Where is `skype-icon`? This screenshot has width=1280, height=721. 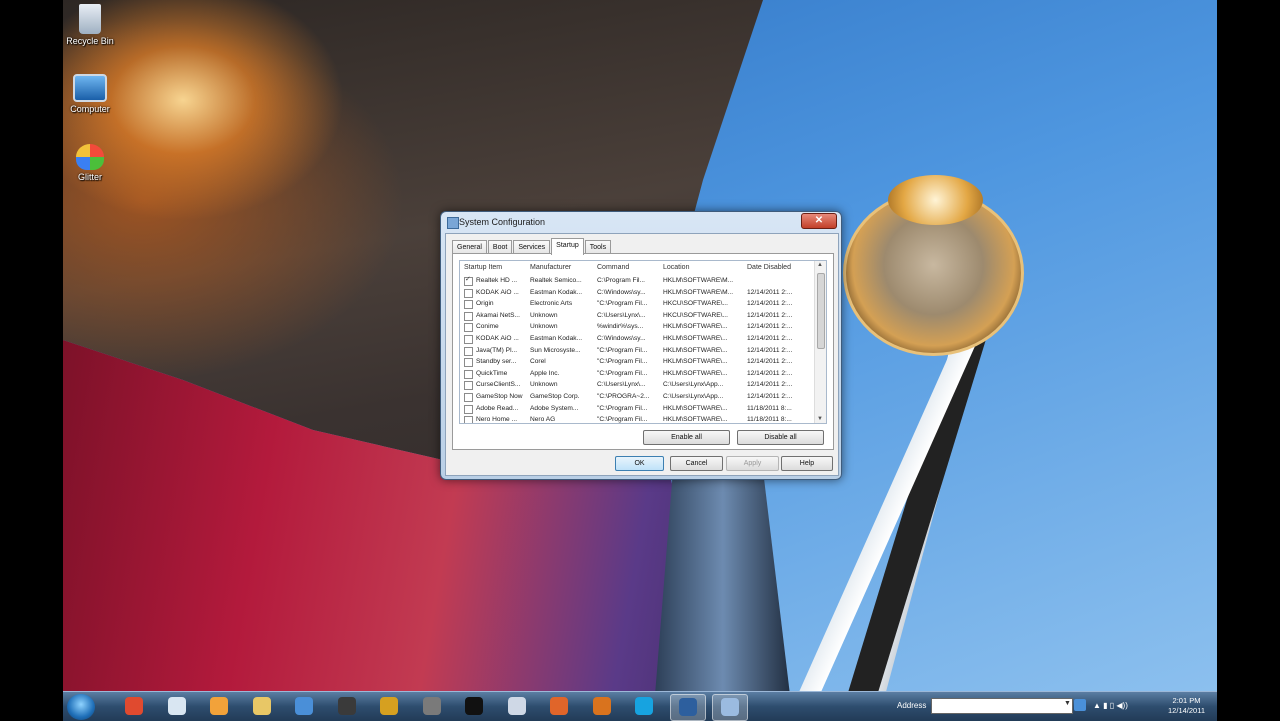
skype-icon is located at coordinates (644, 706).